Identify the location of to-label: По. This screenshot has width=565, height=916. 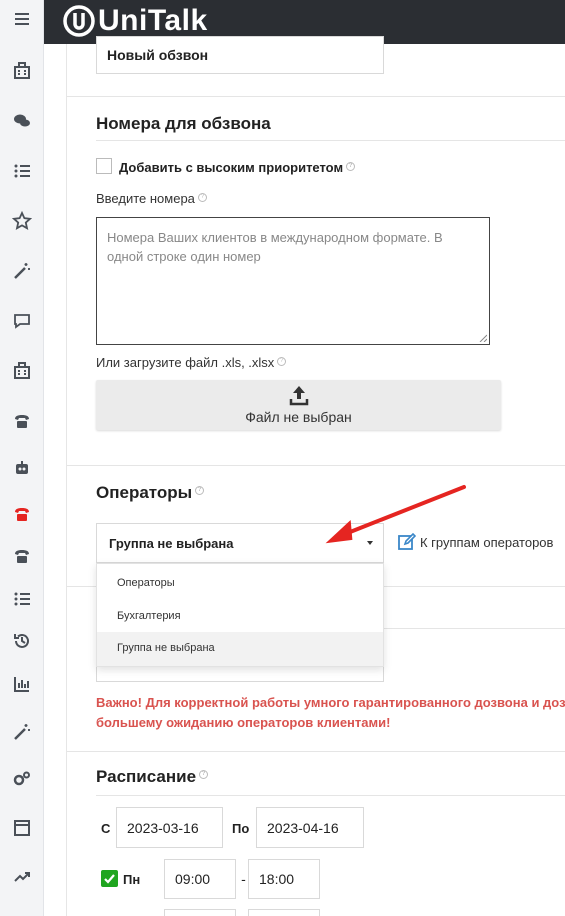
(241, 828).